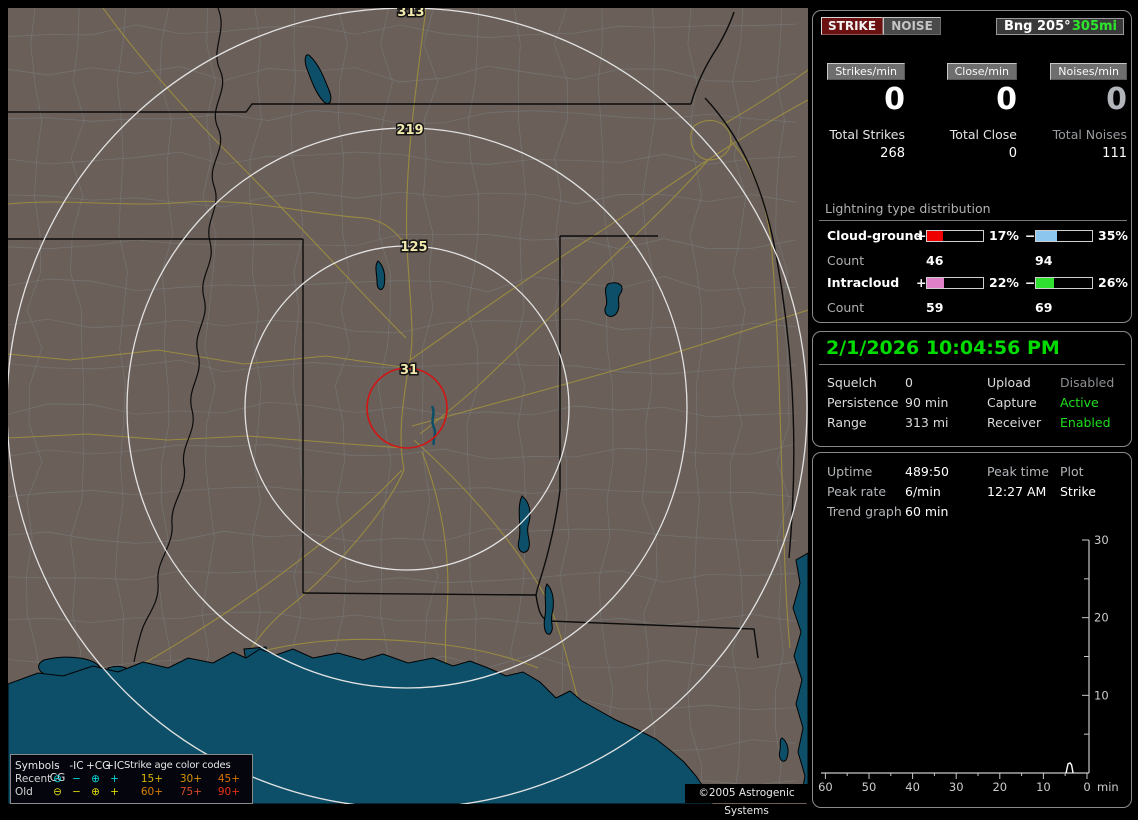 This screenshot has height=820, width=1138. Describe the element at coordinates (151, 792) in the screenshot. I see `age-code: 60+` at that location.